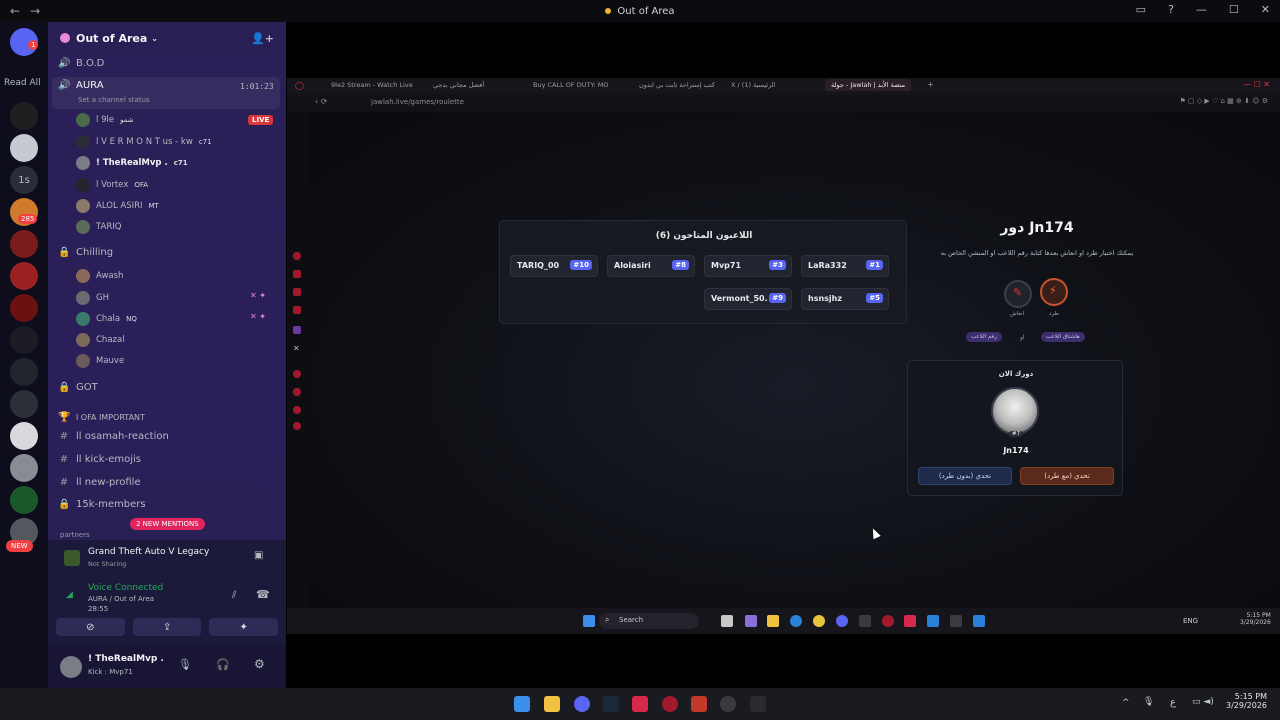 The image size is (1280, 720). What do you see at coordinates (167, 524) in the screenshot?
I see `new-mentions-pill: 2 NEW MENTIONS` at bounding box center [167, 524].